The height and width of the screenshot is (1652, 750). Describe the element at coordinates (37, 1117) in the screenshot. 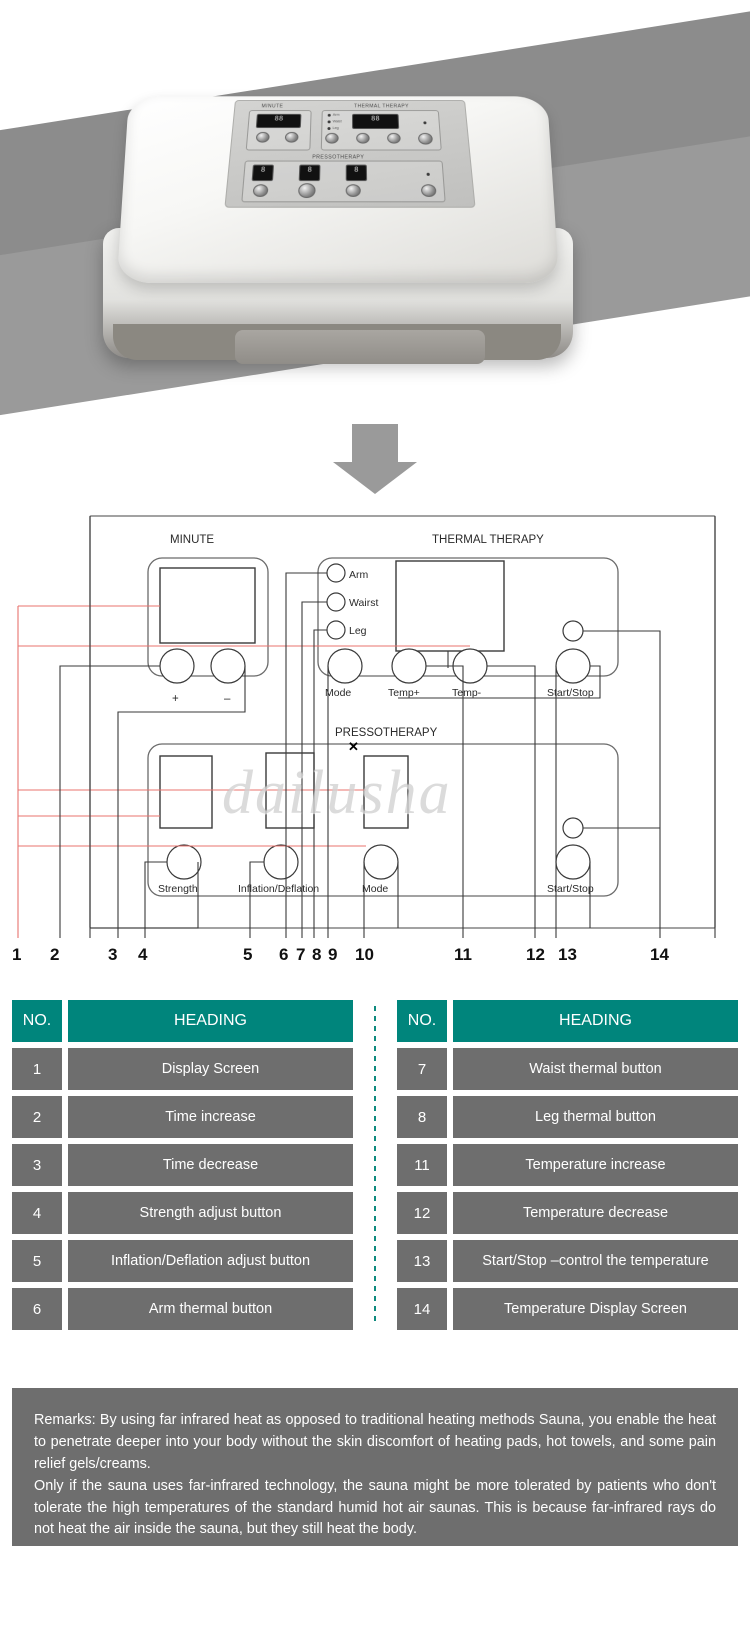

I see `row-no: 2` at that location.